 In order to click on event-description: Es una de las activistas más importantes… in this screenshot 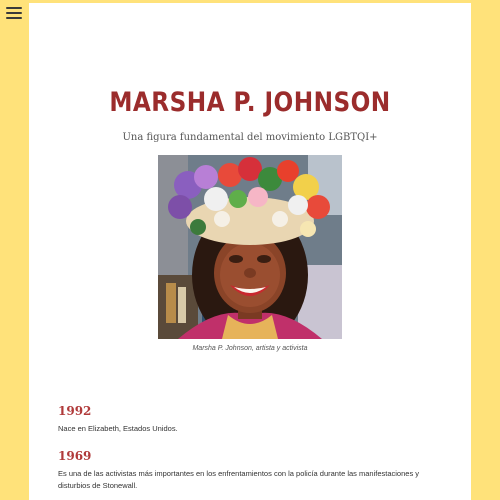, I will do `click(239, 479)`.